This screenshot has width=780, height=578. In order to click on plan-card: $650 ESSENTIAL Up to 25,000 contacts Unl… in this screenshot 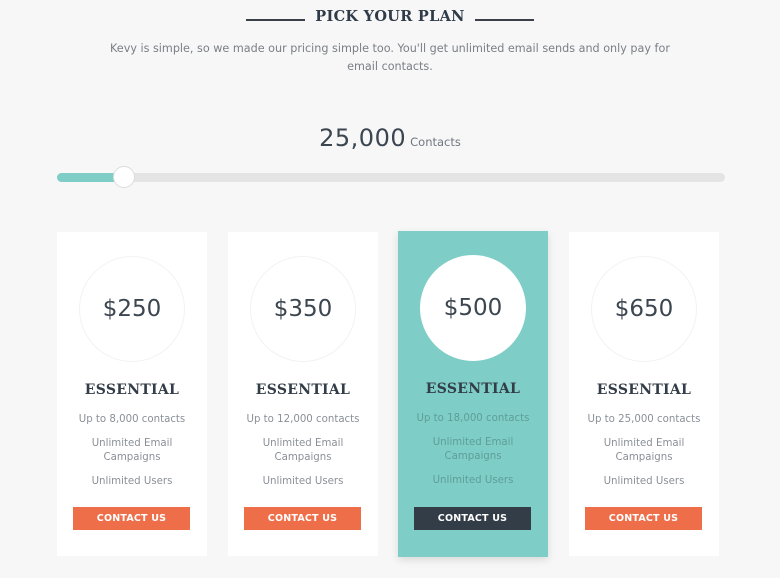, I will do `click(644, 394)`.